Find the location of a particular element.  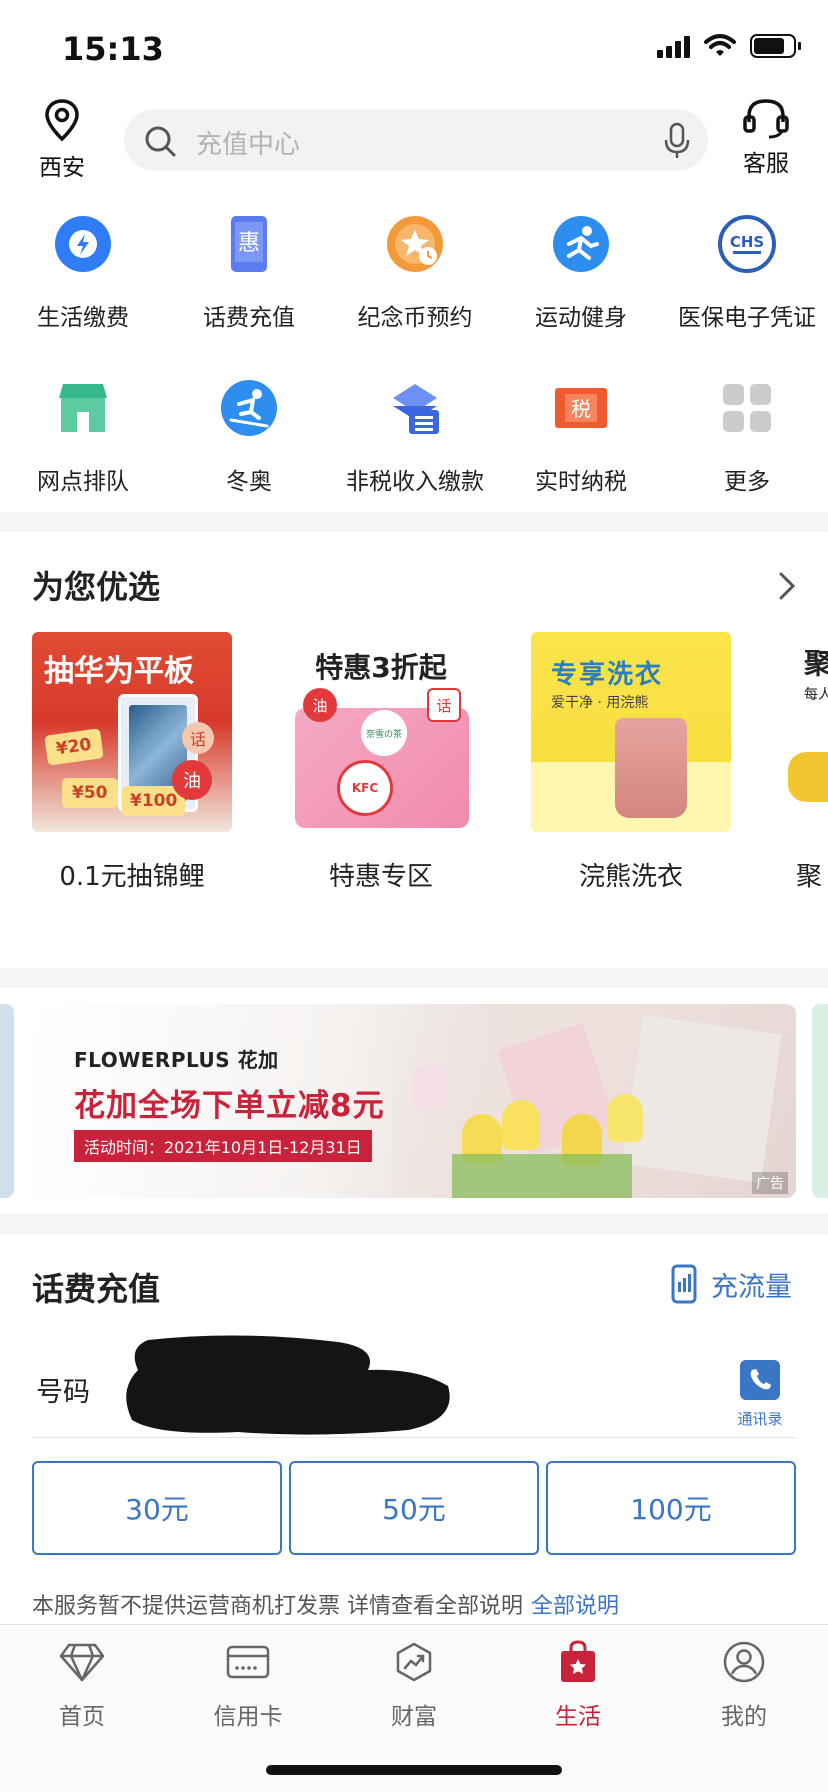

service-medical-insurance: CHS 医保电子凭证 is located at coordinates (746, 270).